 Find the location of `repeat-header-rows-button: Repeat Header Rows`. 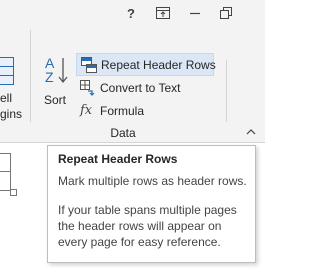

repeat-header-rows-button: Repeat Header Rows is located at coordinates (146, 64).